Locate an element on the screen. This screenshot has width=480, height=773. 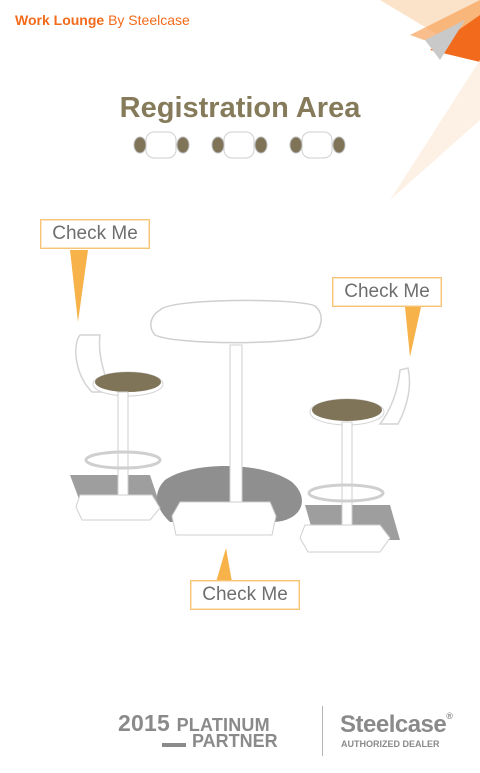
partner-year: 2015 is located at coordinates (144, 723).